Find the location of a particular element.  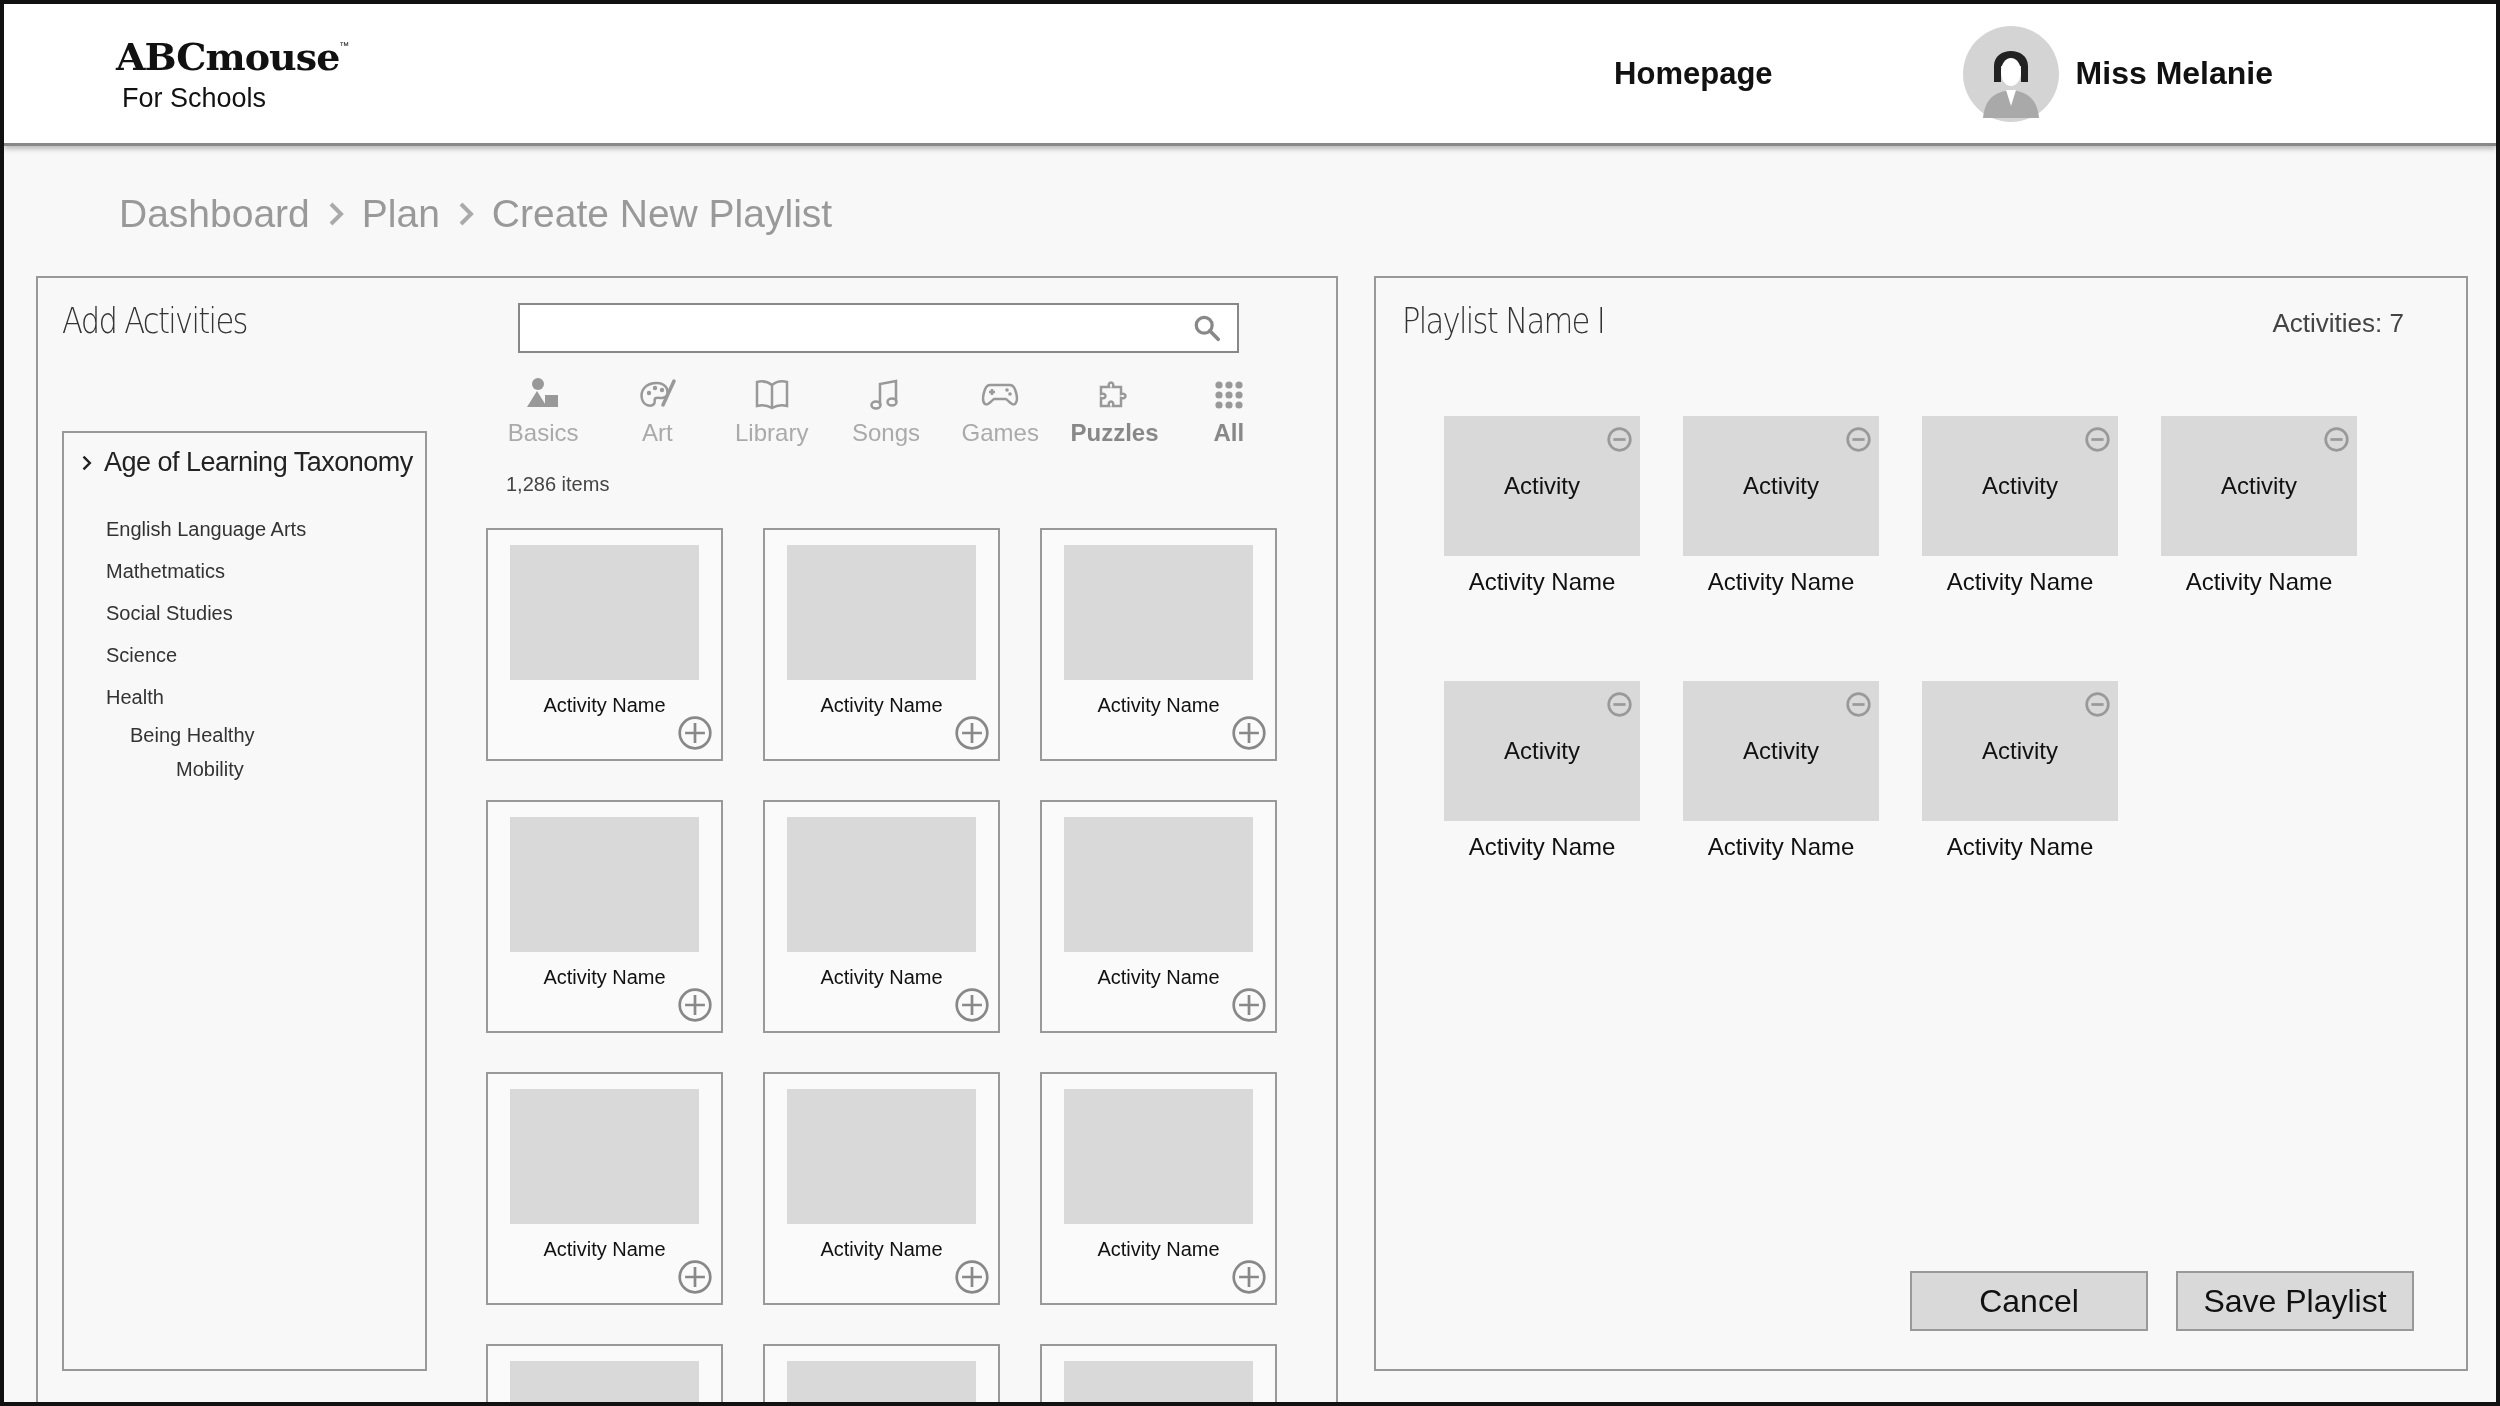

trademark-mark: ™ is located at coordinates (344, 45).